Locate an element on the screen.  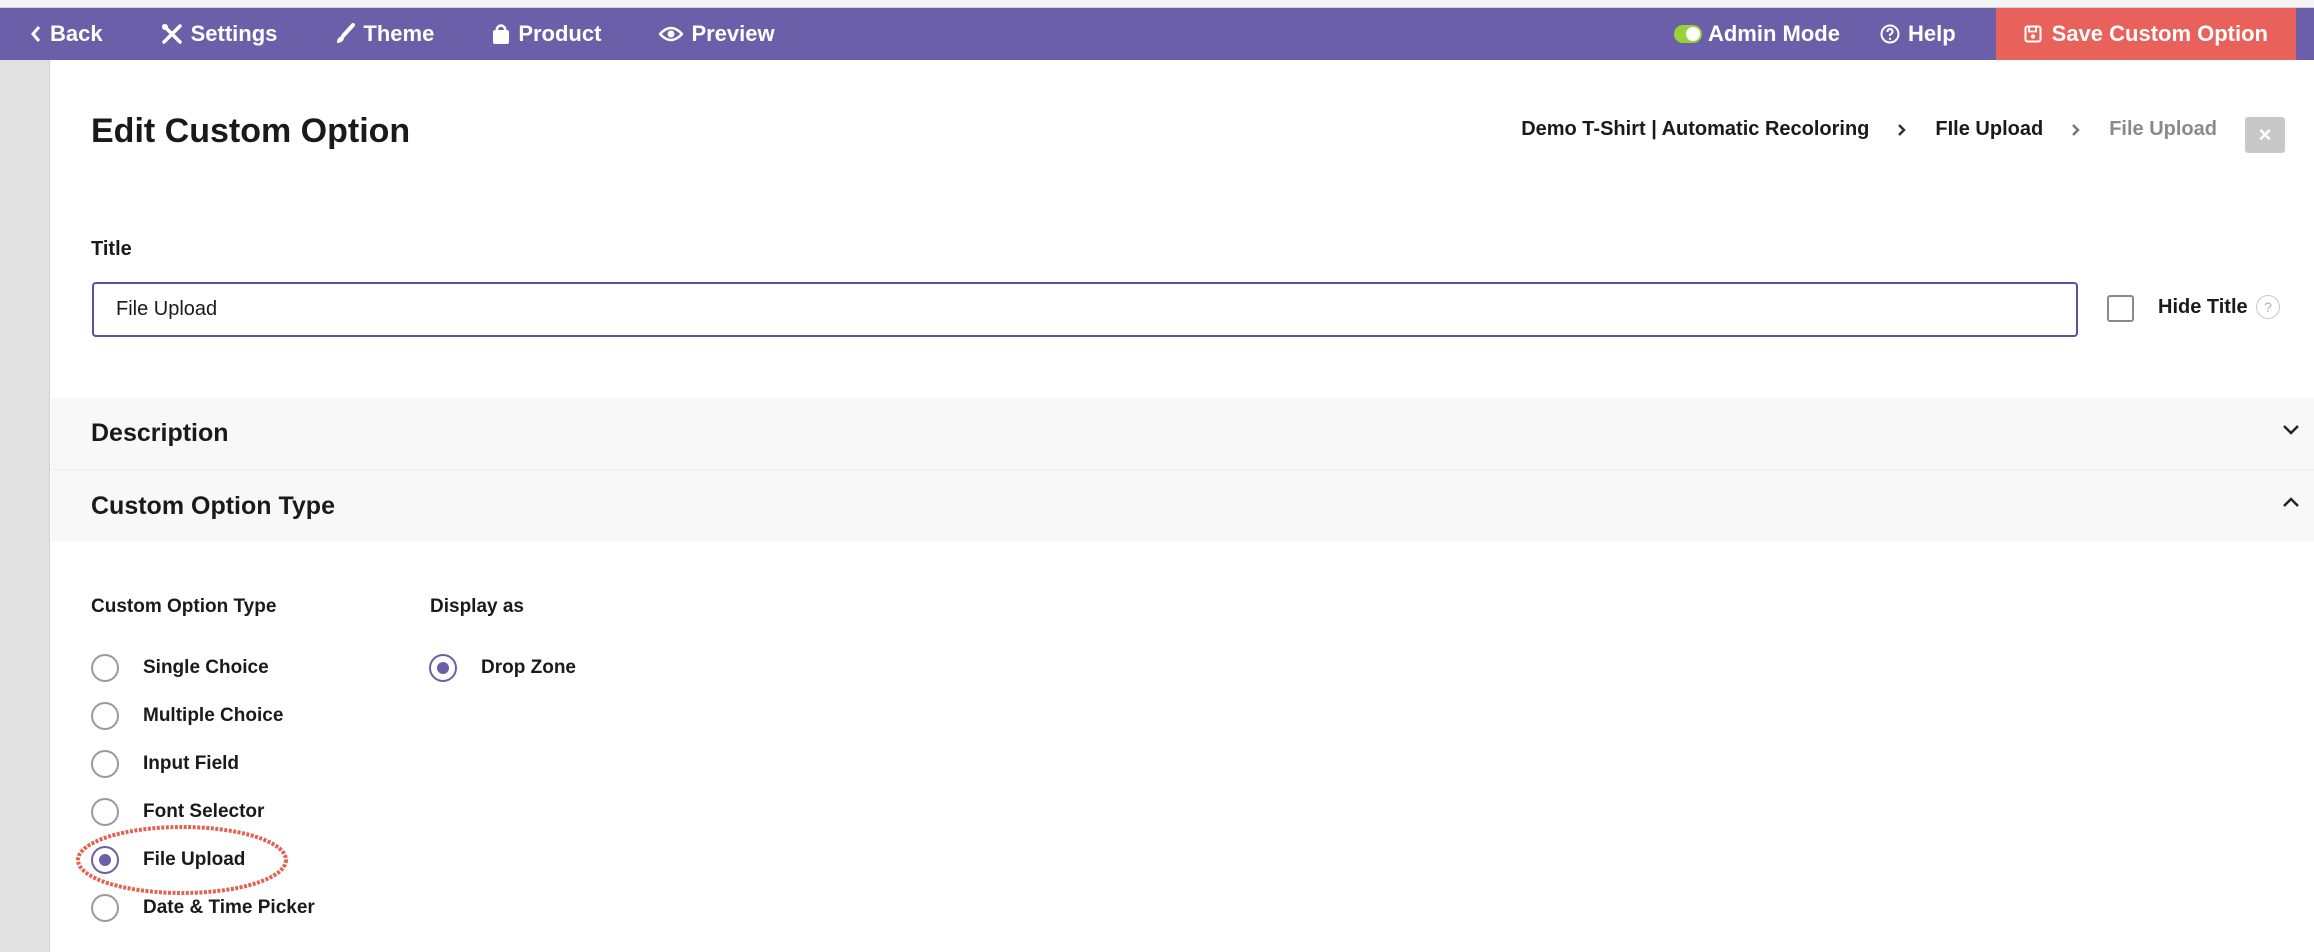
section-option-type-header: Custom Option Type is located at coordinates (1182, 506).